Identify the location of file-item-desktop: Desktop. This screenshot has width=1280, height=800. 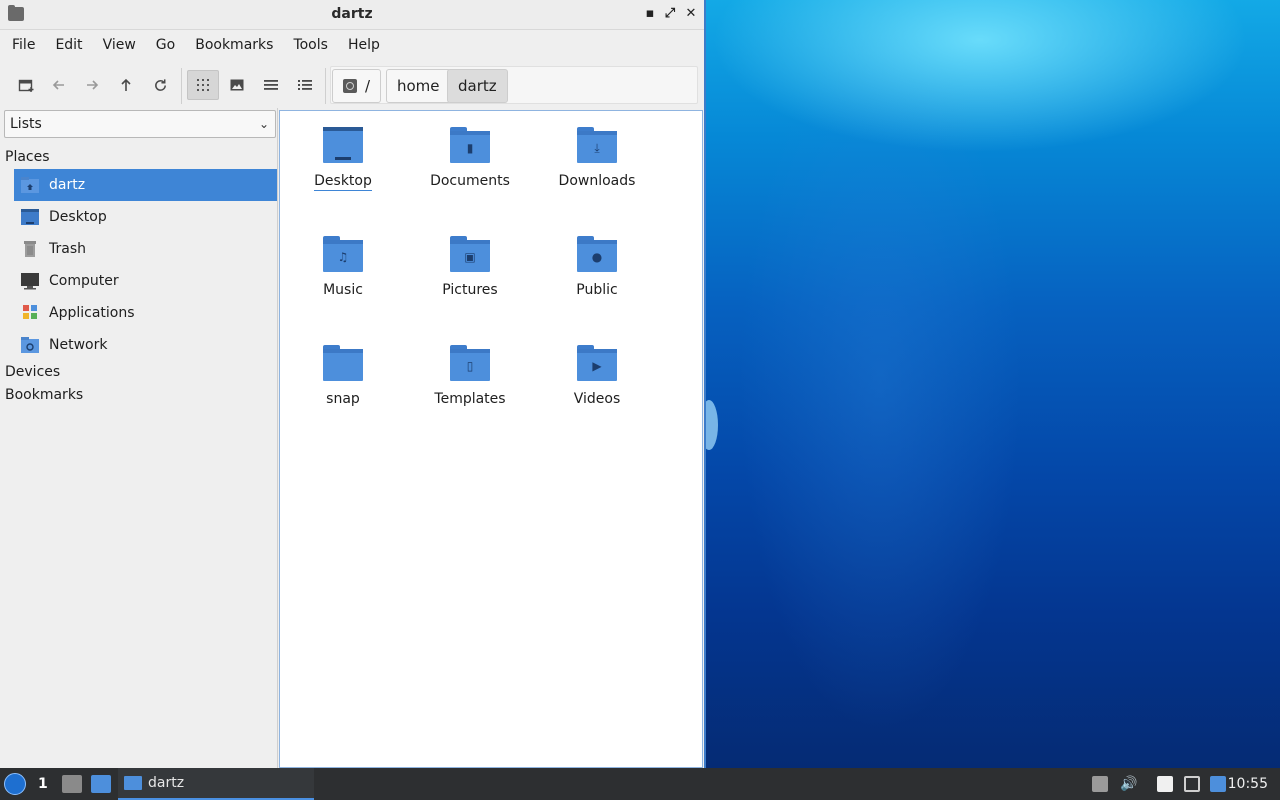
(343, 164).